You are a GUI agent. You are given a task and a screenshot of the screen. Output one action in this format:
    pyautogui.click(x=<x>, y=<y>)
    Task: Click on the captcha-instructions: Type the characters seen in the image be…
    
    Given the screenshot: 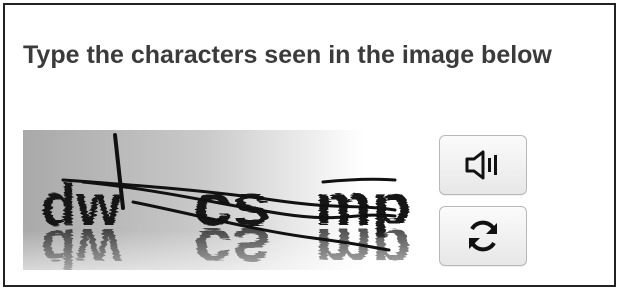 What is the action you would take?
    pyautogui.click(x=287, y=55)
    